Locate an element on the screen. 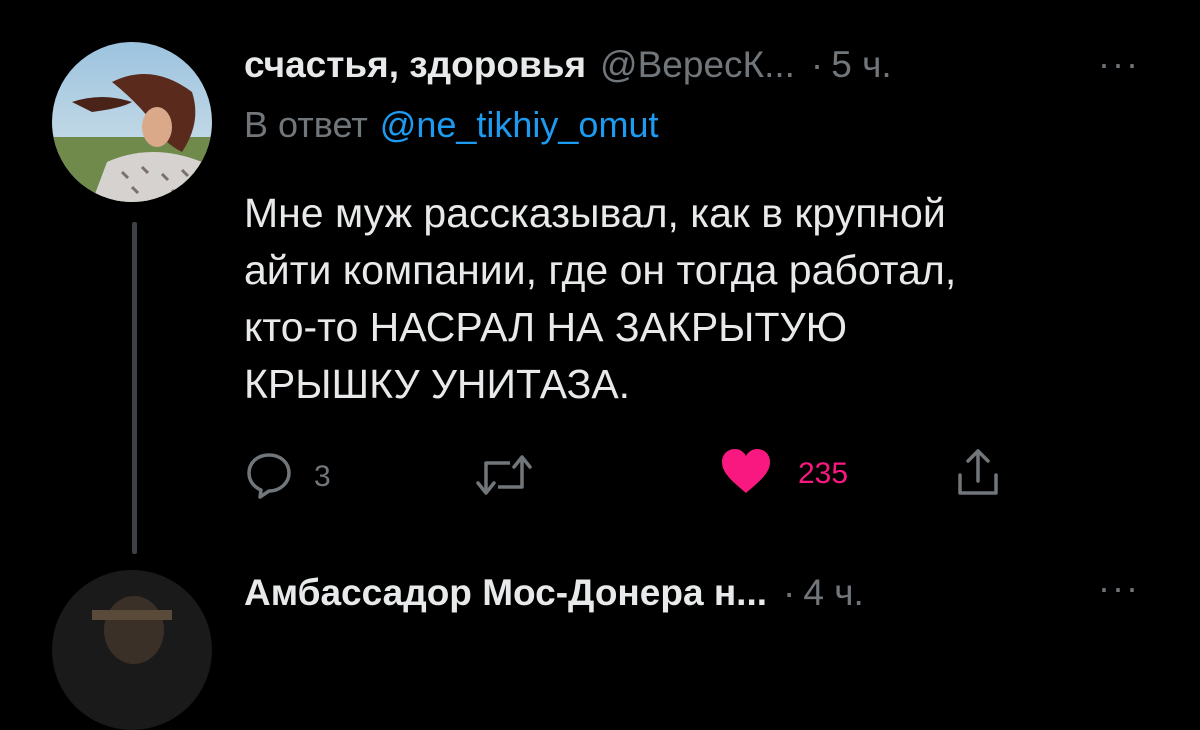 The image size is (1200, 730). tweet-text-line: КРЫШКУ УНИТАЗА. is located at coordinates (437, 384).